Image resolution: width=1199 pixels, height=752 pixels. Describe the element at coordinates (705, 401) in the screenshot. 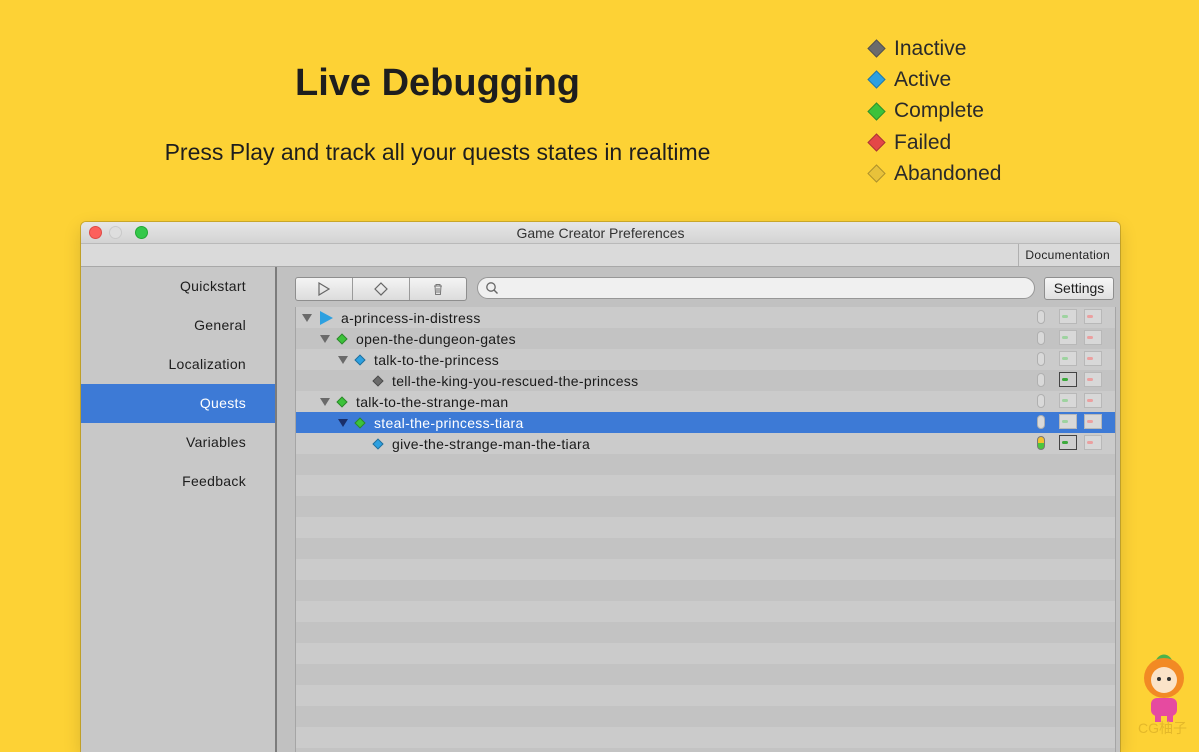

I see `quest-row: talk-to-the-strange-man` at that location.